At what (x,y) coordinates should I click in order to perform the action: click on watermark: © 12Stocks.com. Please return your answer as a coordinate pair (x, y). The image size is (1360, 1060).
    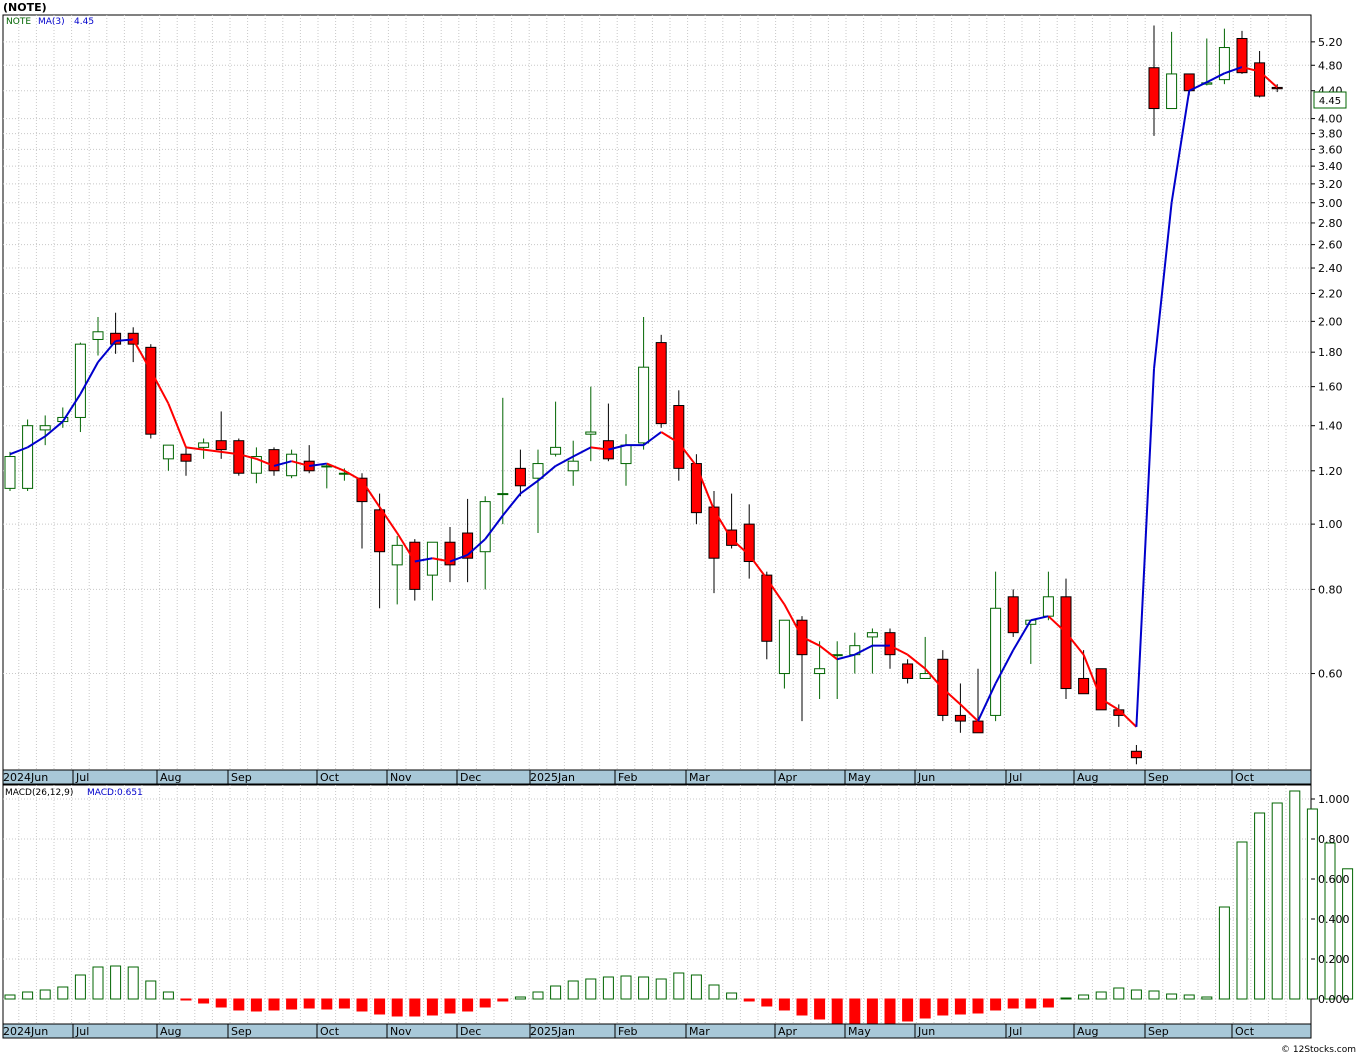
    Looking at the image, I should click on (1318, 1050).